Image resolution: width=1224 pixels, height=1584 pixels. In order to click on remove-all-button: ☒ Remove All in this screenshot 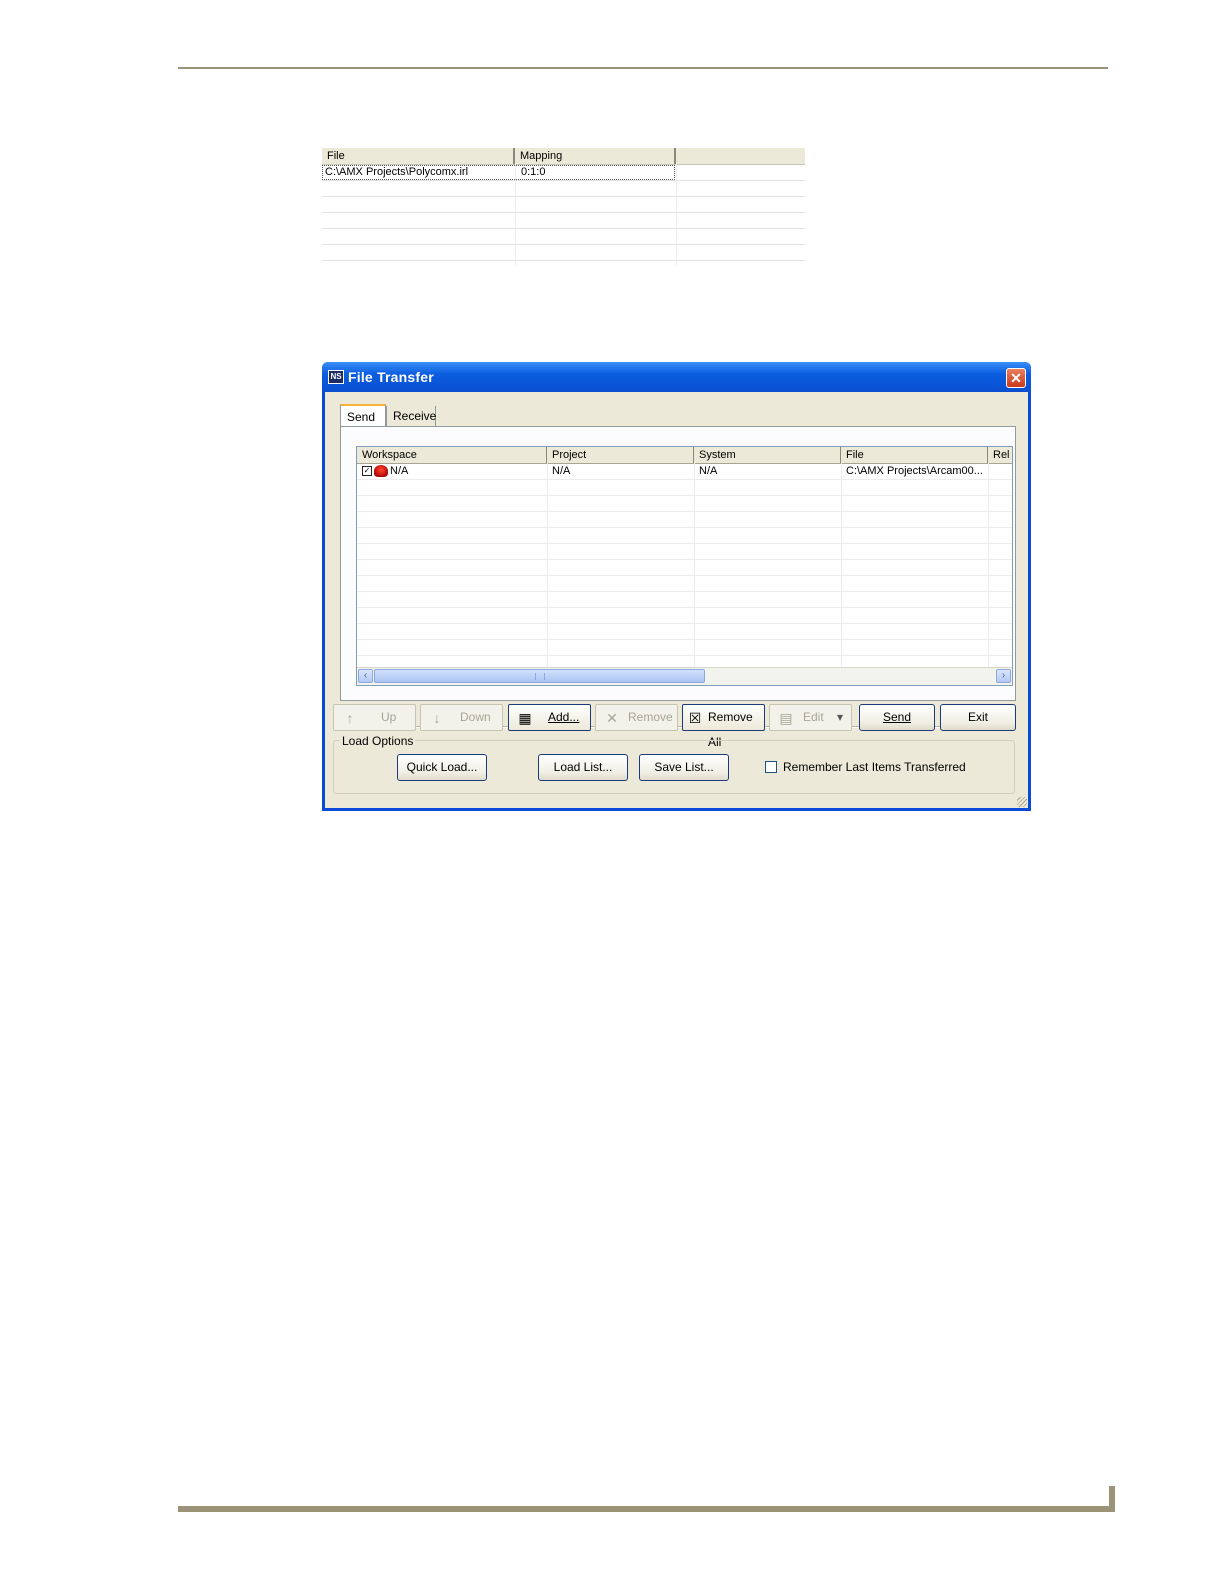, I will do `click(723, 726)`.